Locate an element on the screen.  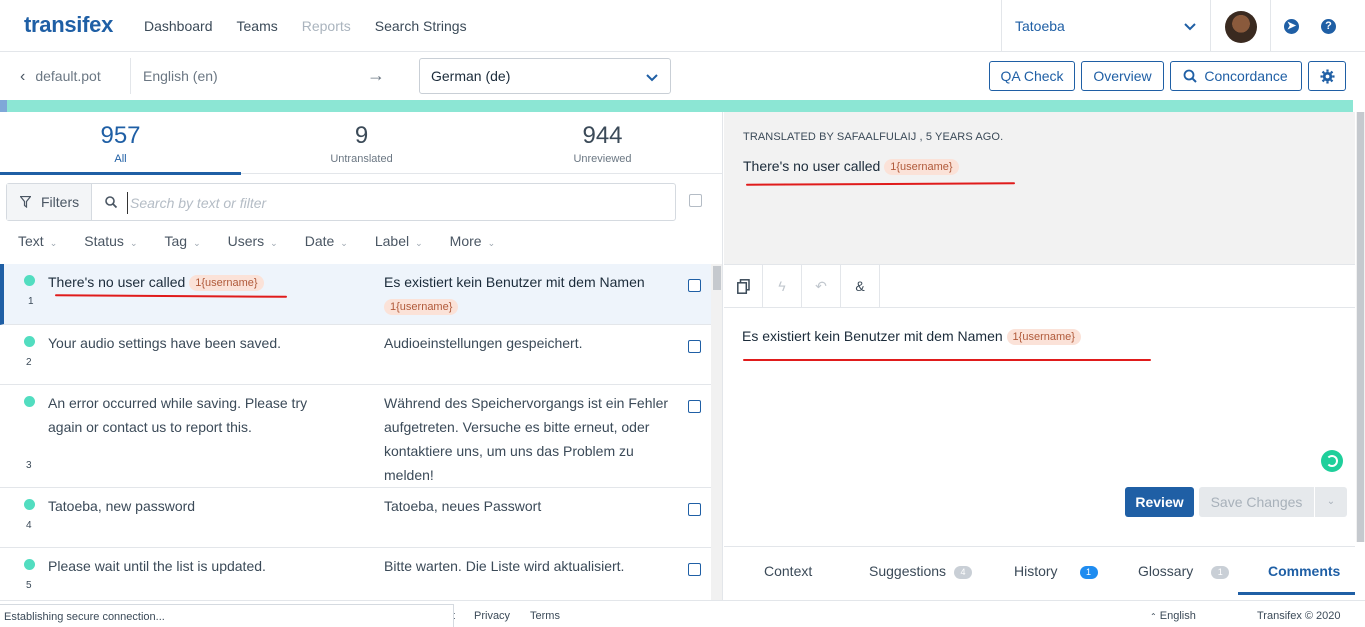
target-language-select: German (de) is located at coordinates (545, 76).